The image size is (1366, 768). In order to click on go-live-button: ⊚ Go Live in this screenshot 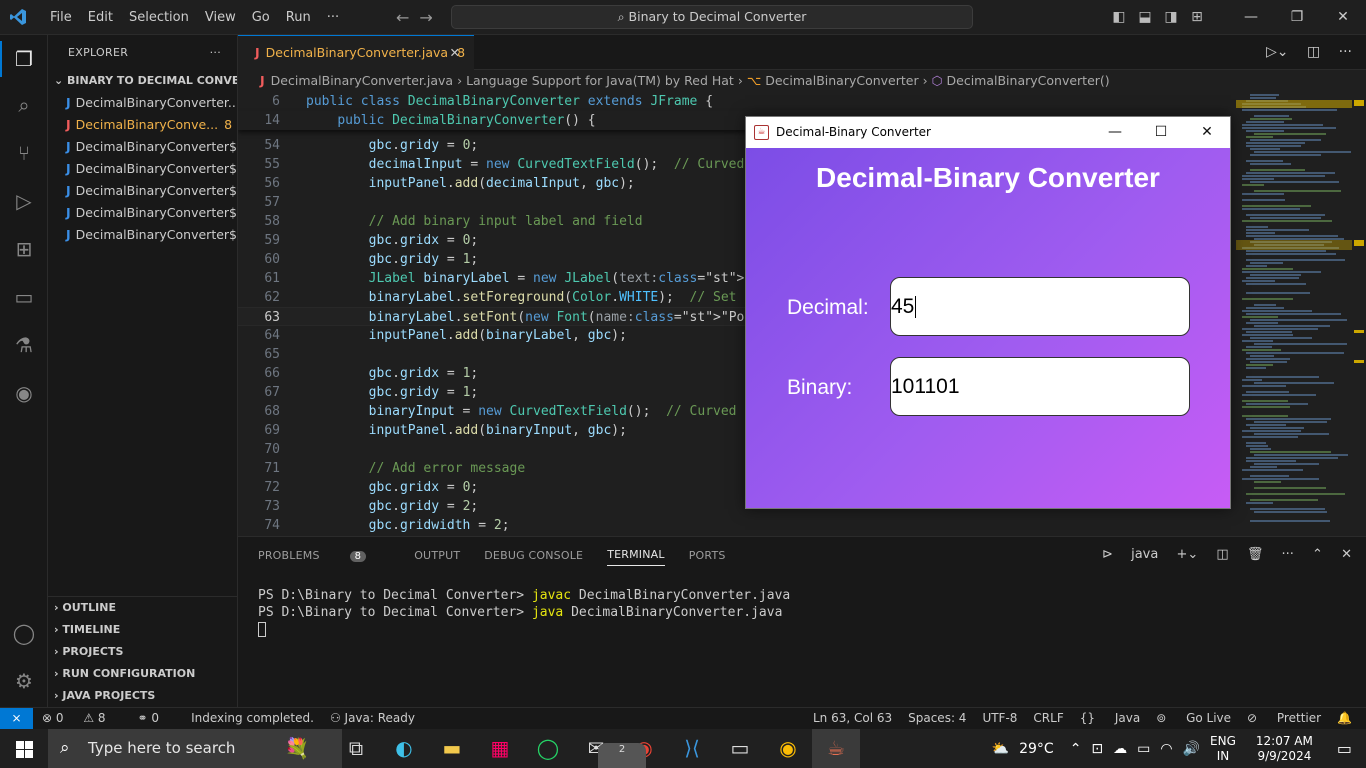, I will do `click(1193, 718)`.